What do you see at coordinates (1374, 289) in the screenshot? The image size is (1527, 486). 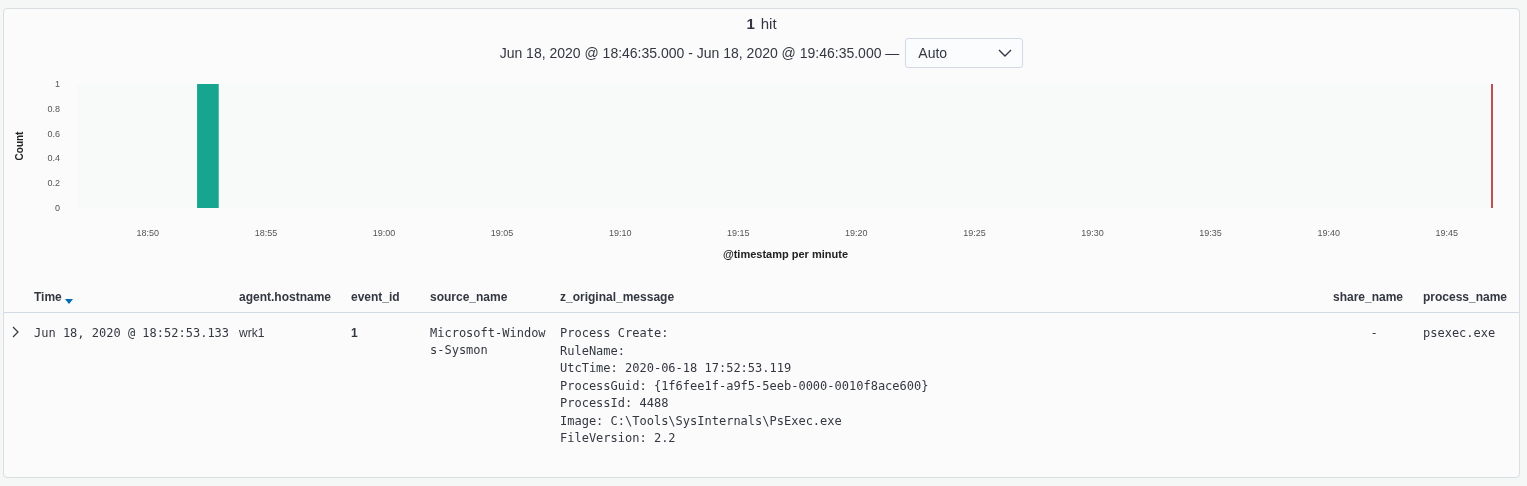 I see `column-header: share_name` at bounding box center [1374, 289].